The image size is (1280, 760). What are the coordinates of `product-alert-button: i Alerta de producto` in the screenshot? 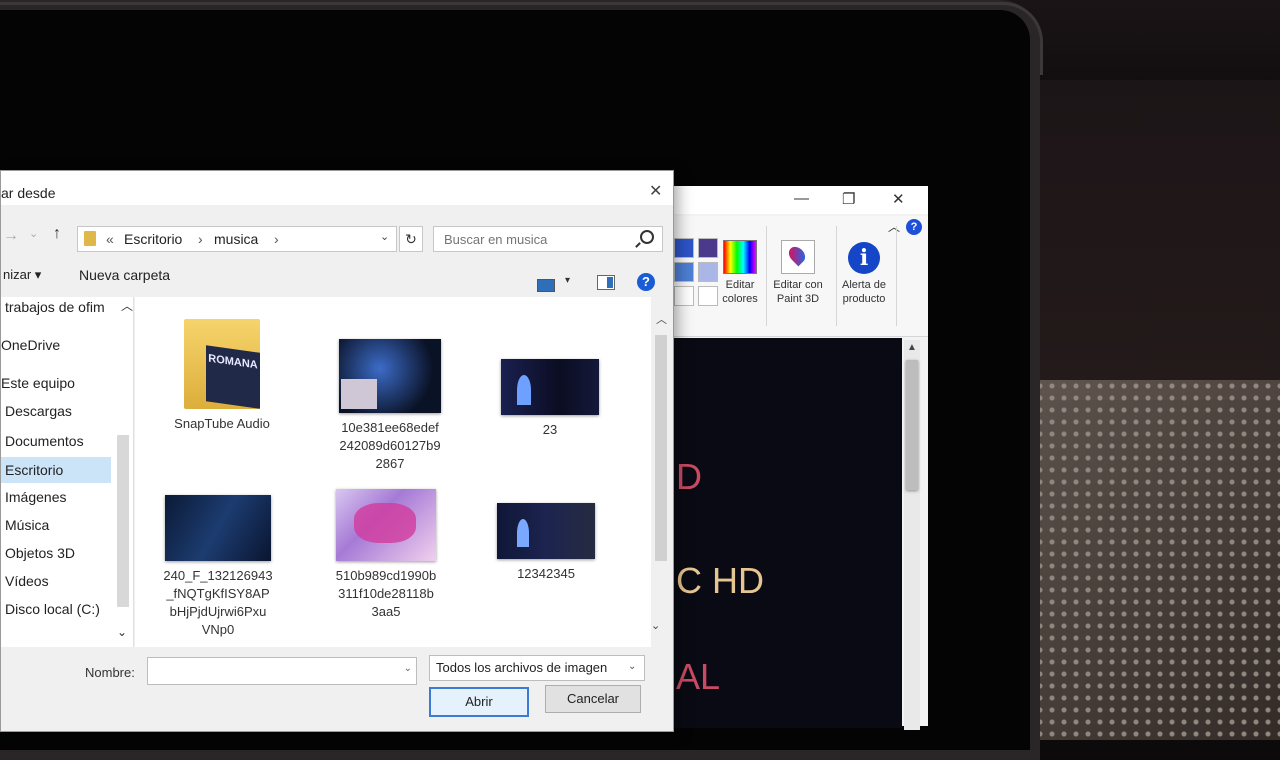 It's located at (864, 274).